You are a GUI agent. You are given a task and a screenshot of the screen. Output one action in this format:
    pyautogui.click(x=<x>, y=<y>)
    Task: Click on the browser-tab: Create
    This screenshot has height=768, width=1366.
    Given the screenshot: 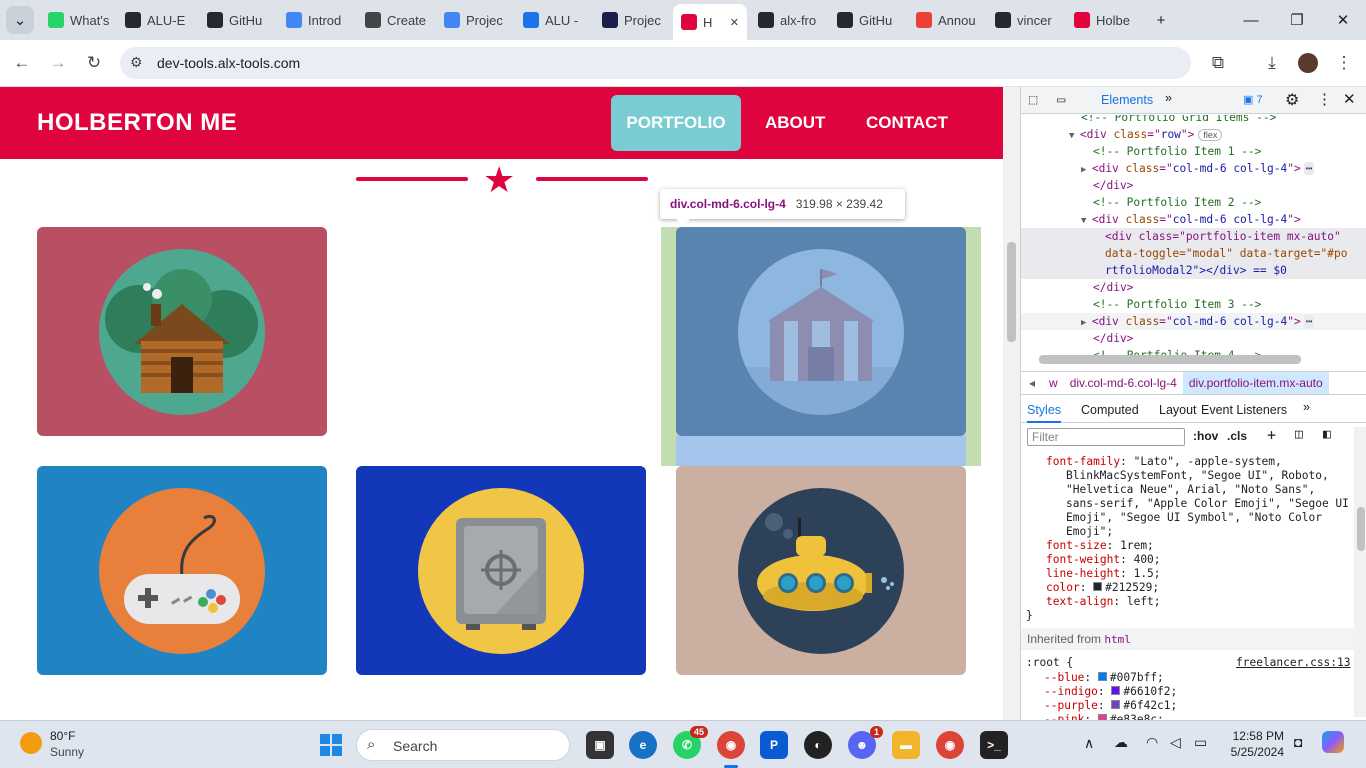 What is the action you would take?
    pyautogui.click(x=395, y=20)
    